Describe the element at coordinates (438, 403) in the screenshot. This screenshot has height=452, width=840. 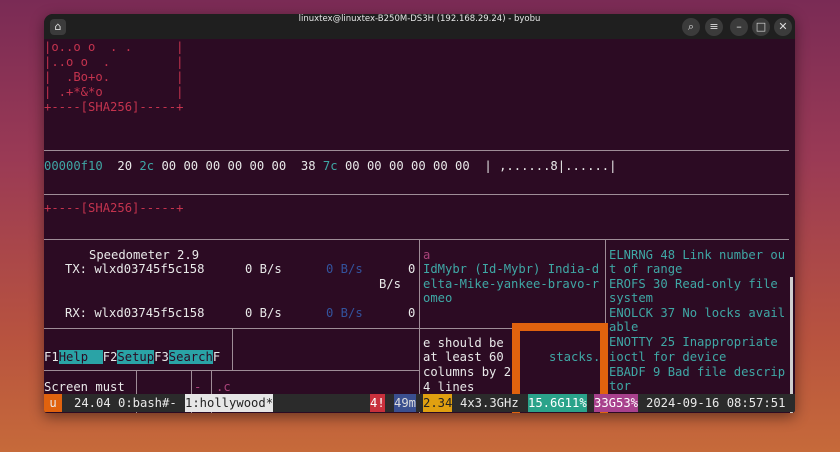
I see `load-average: 2.34` at that location.